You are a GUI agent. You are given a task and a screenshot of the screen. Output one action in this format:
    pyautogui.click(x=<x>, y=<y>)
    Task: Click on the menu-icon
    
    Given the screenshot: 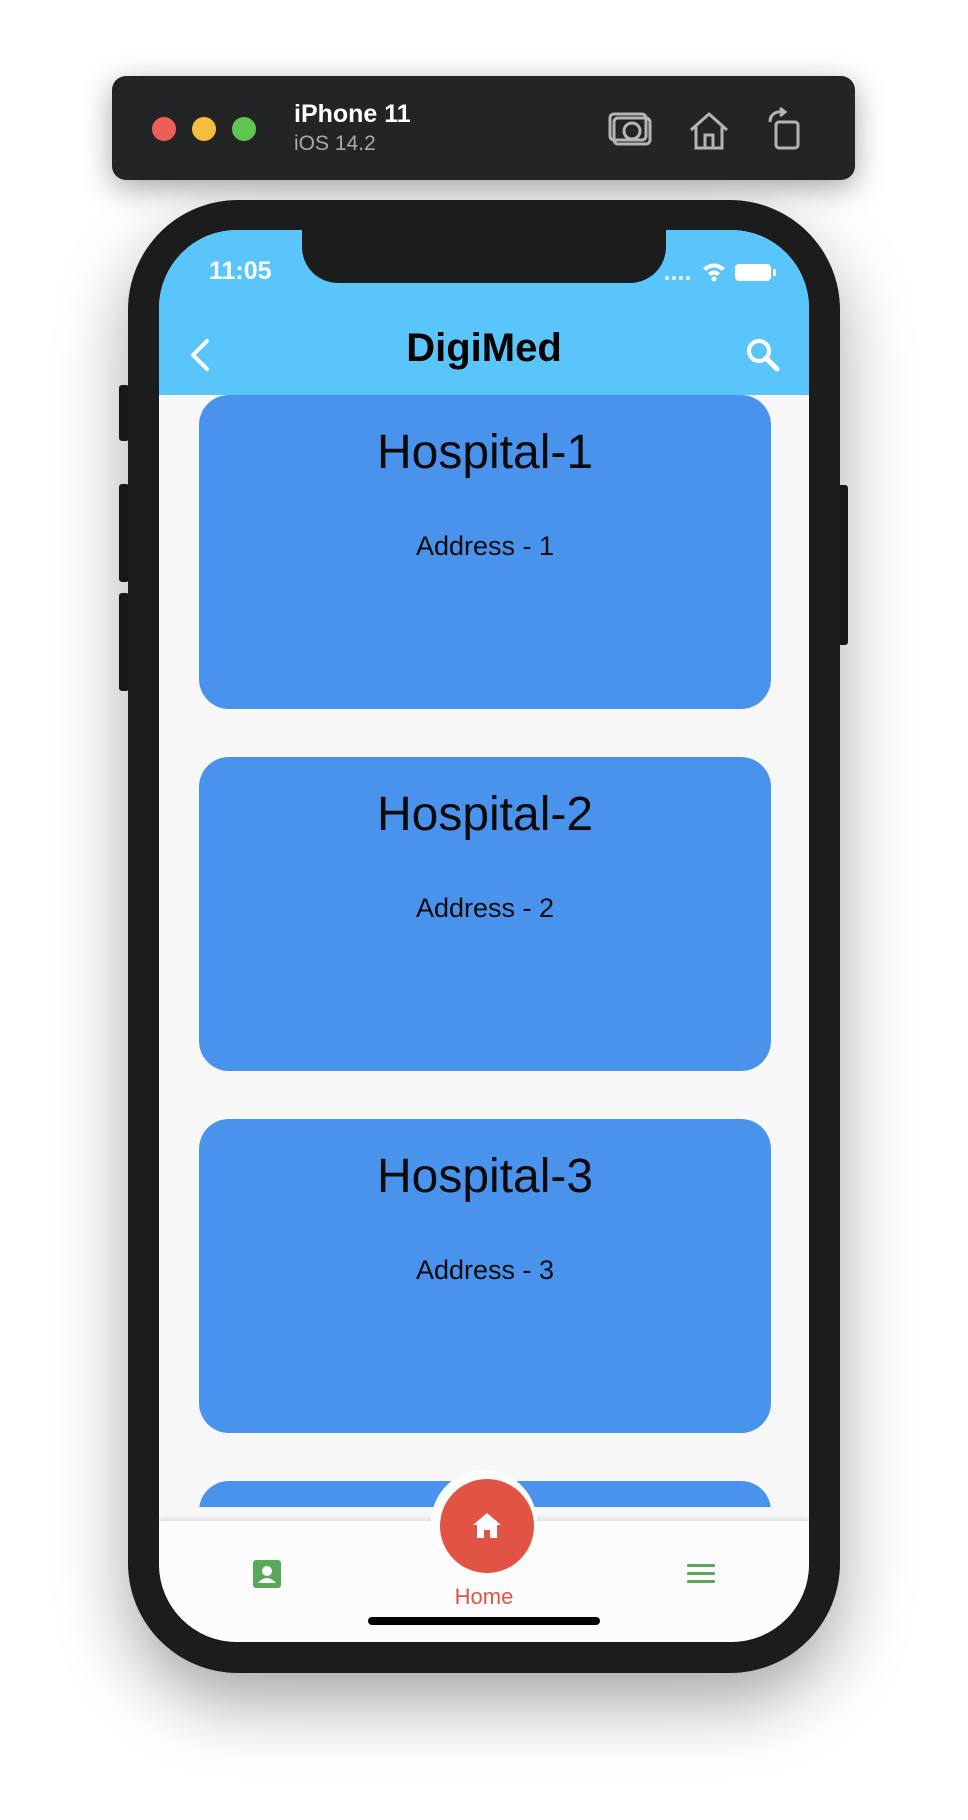 What is the action you would take?
    pyautogui.click(x=701, y=1576)
    